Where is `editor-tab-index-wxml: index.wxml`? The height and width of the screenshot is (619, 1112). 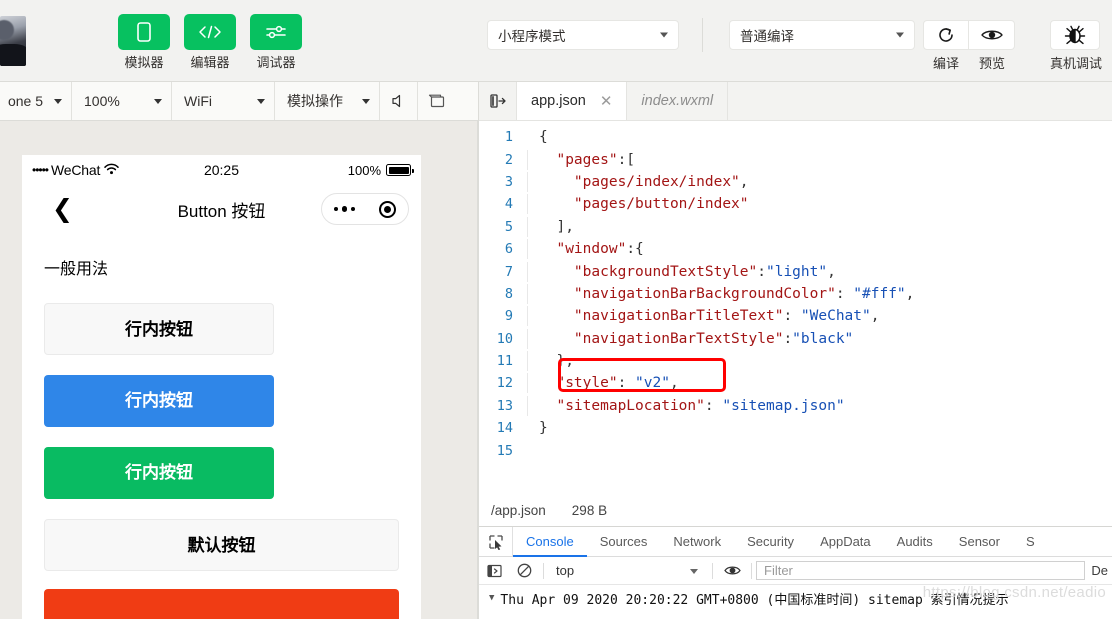 editor-tab-index-wxml: index.wxml is located at coordinates (678, 101).